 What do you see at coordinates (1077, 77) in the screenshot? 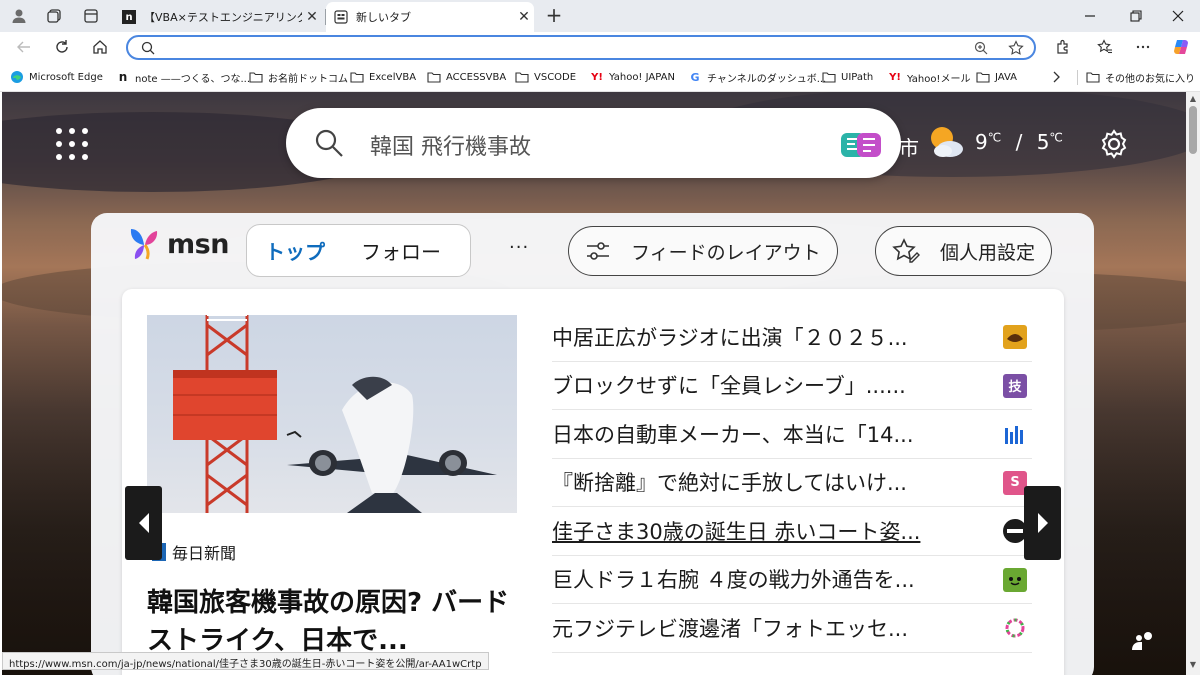
I see `bookmarks-divider` at bounding box center [1077, 77].